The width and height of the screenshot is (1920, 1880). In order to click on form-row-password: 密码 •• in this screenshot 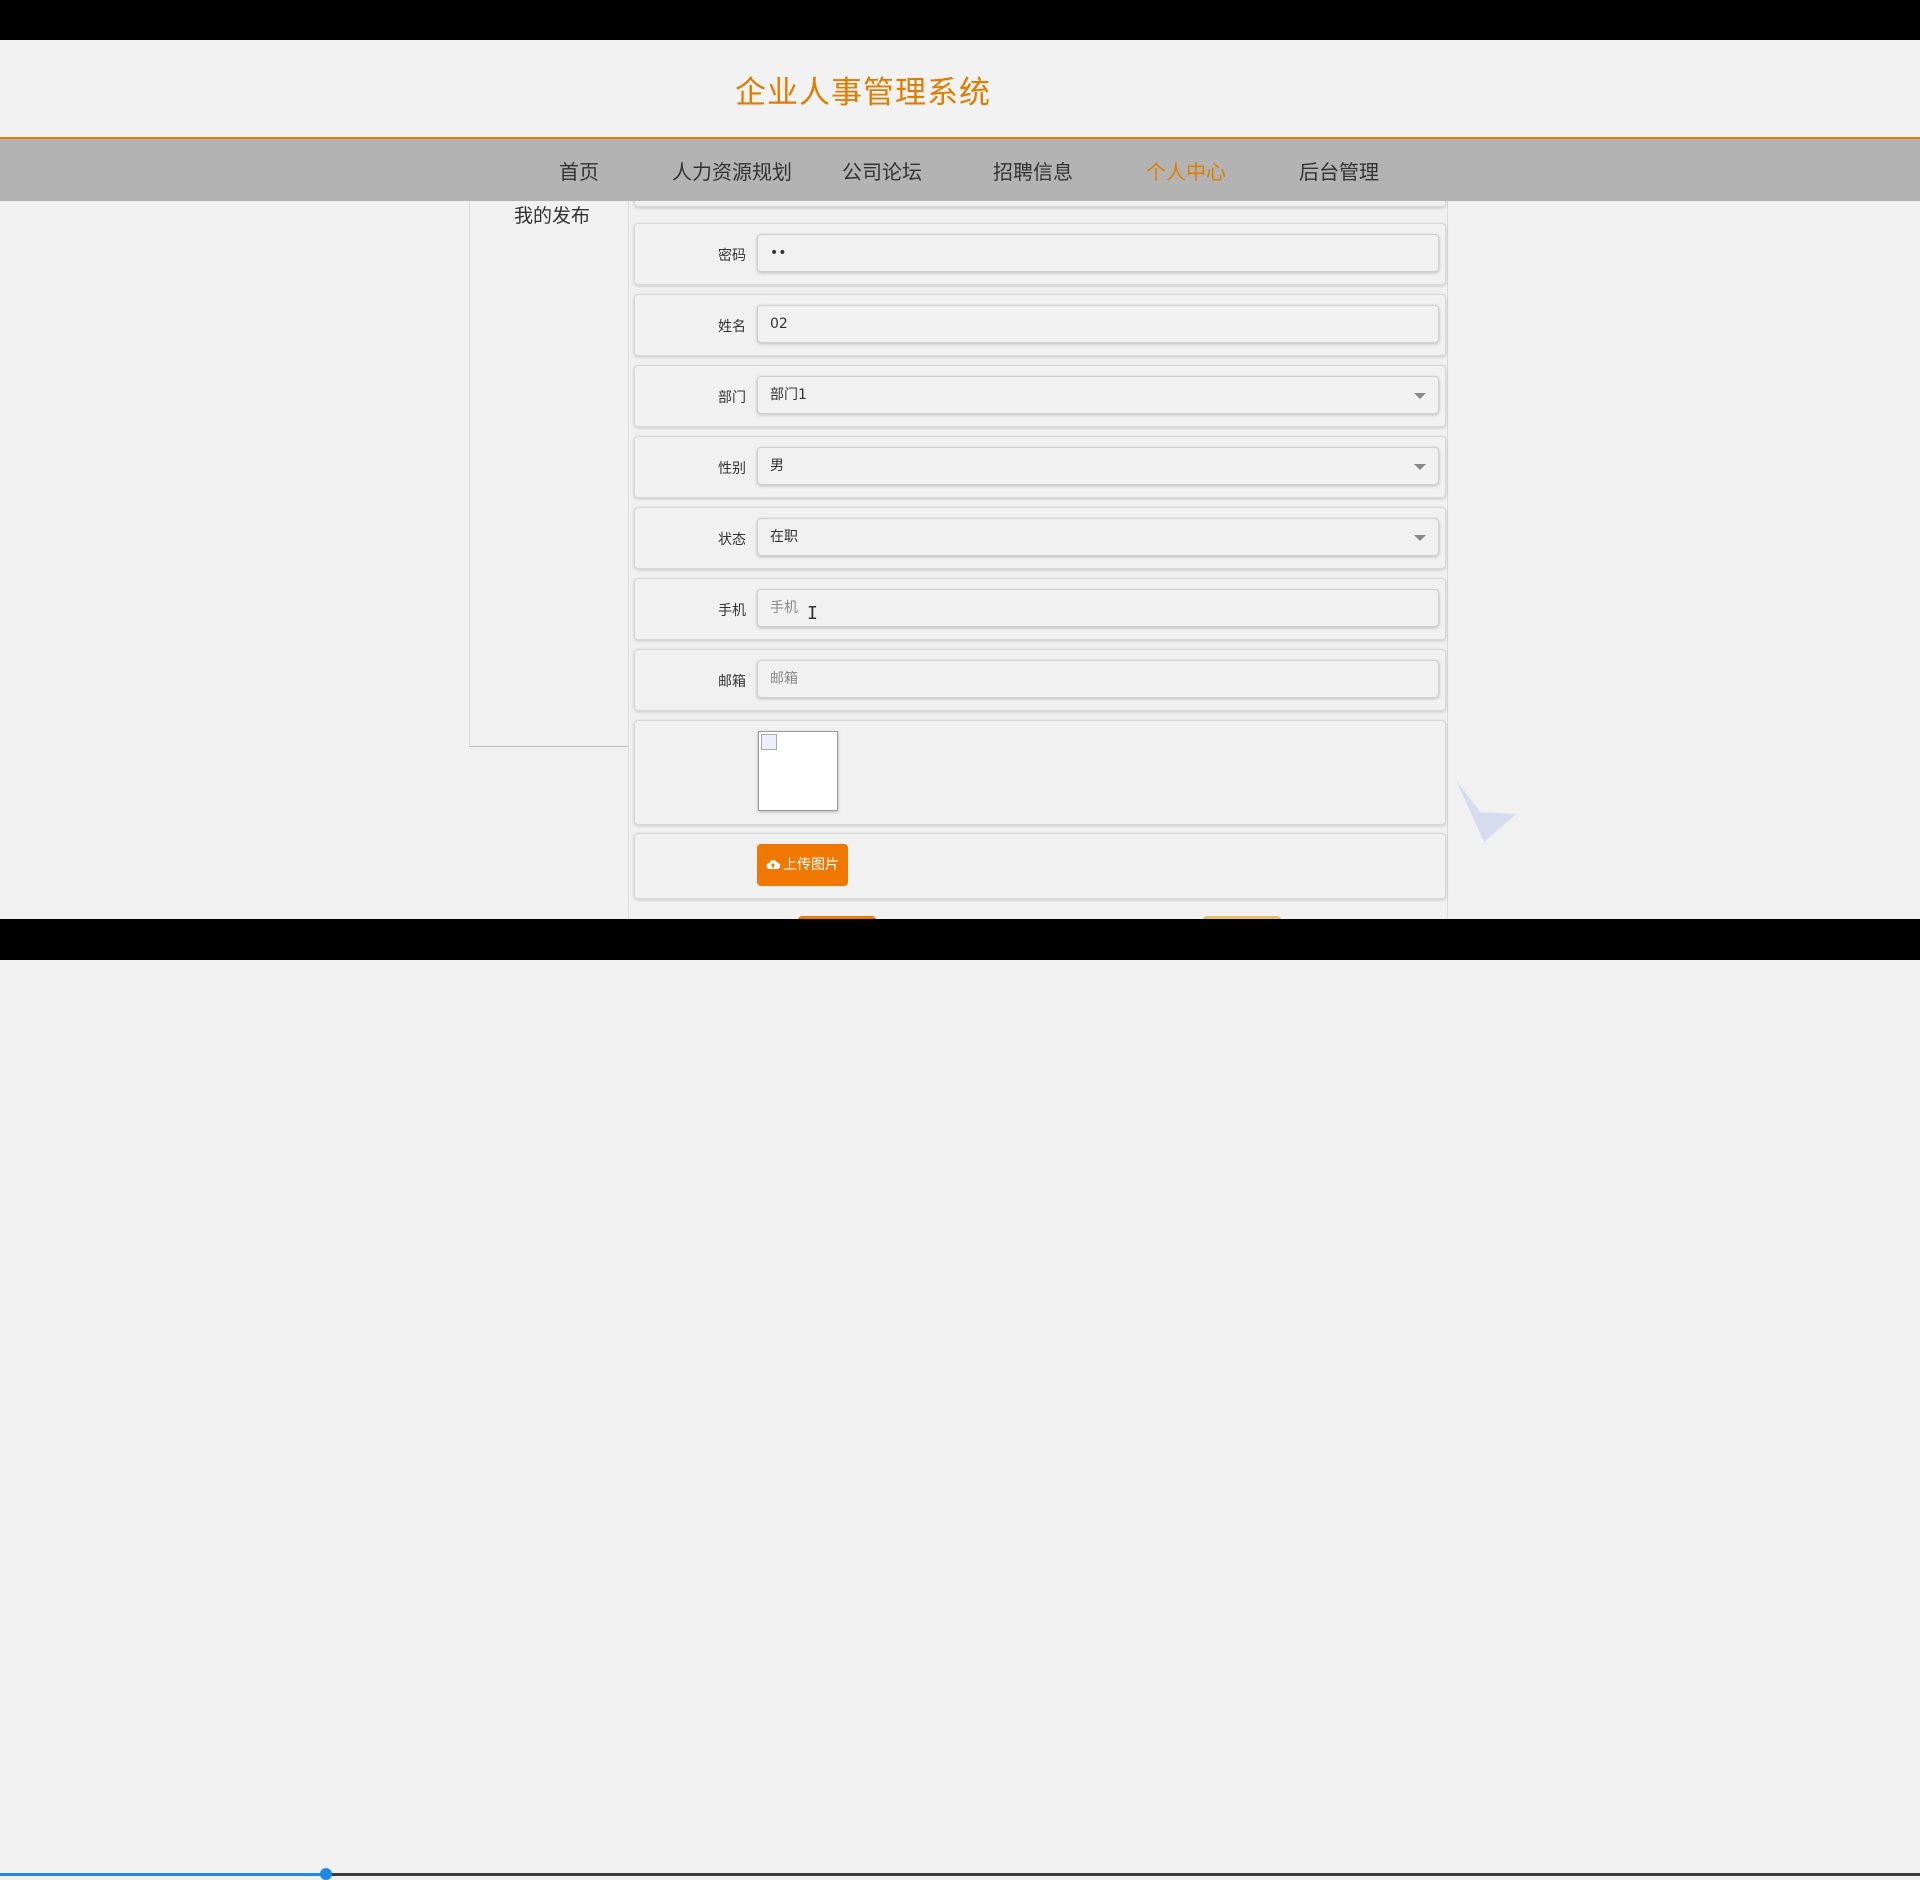, I will do `click(1040, 254)`.